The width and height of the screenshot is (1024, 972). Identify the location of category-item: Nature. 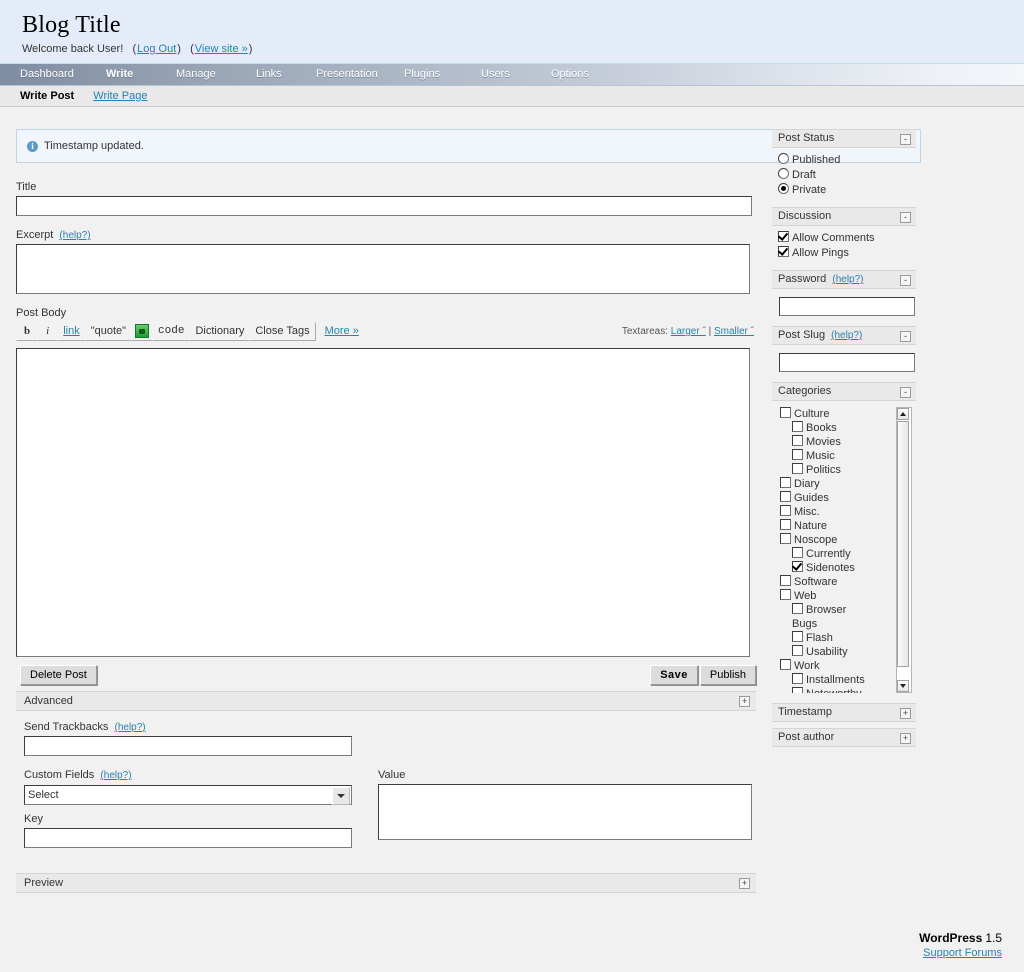
(841, 526).